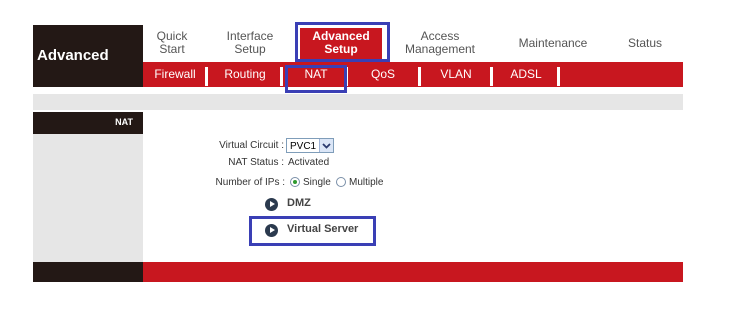 This screenshot has width=756, height=312. I want to click on header-divider, so click(358, 102).